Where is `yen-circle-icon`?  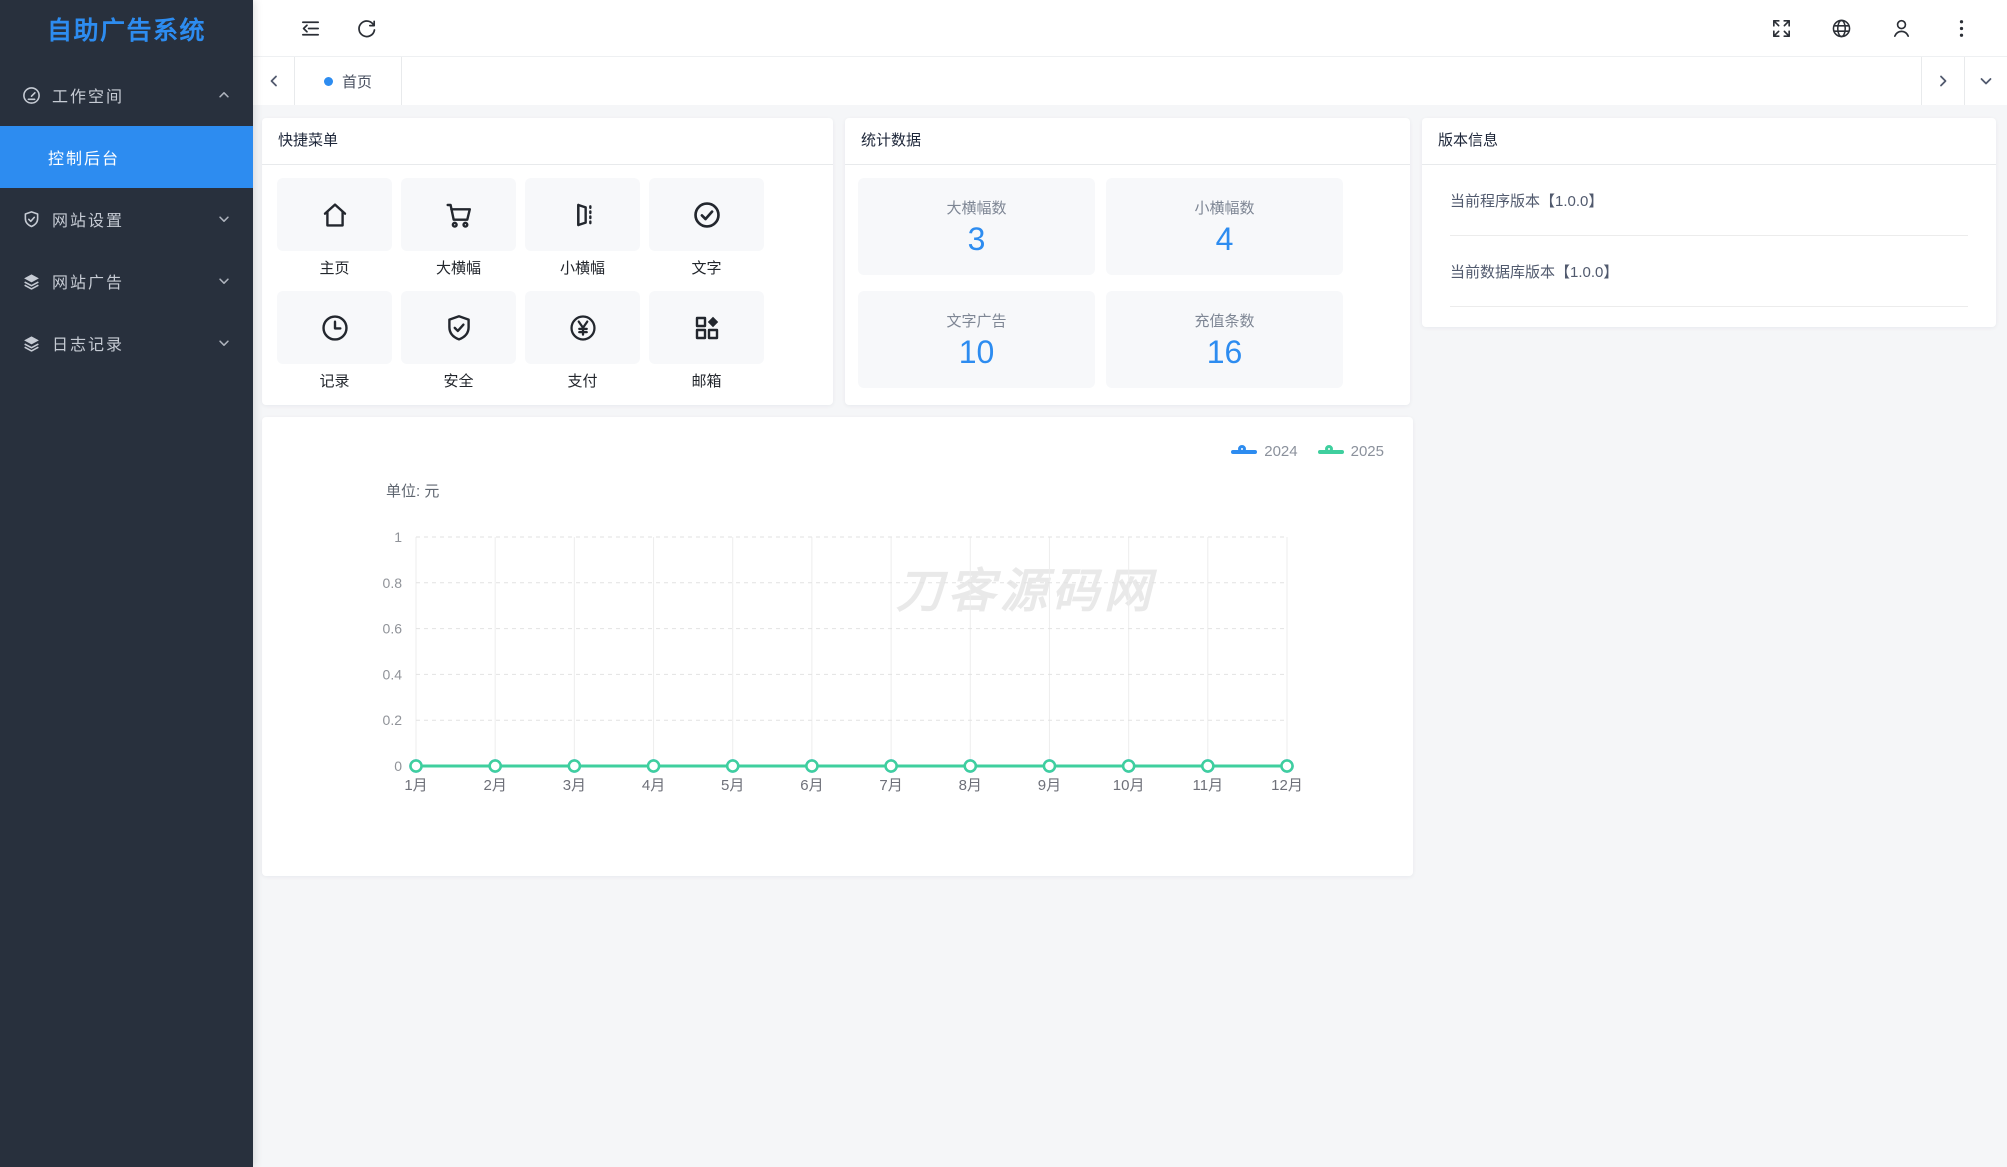 yen-circle-icon is located at coordinates (582, 327).